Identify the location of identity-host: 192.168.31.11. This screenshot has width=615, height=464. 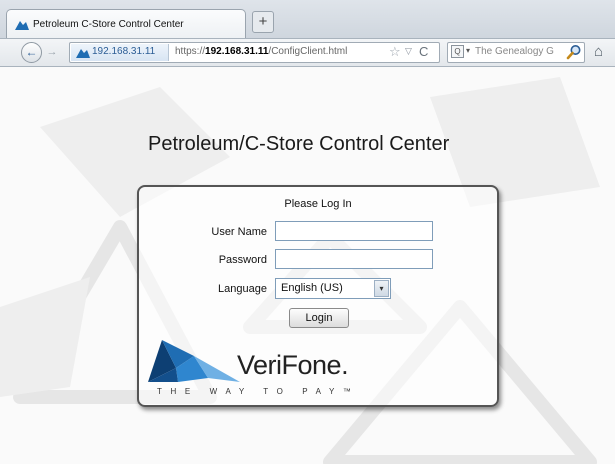
(124, 51).